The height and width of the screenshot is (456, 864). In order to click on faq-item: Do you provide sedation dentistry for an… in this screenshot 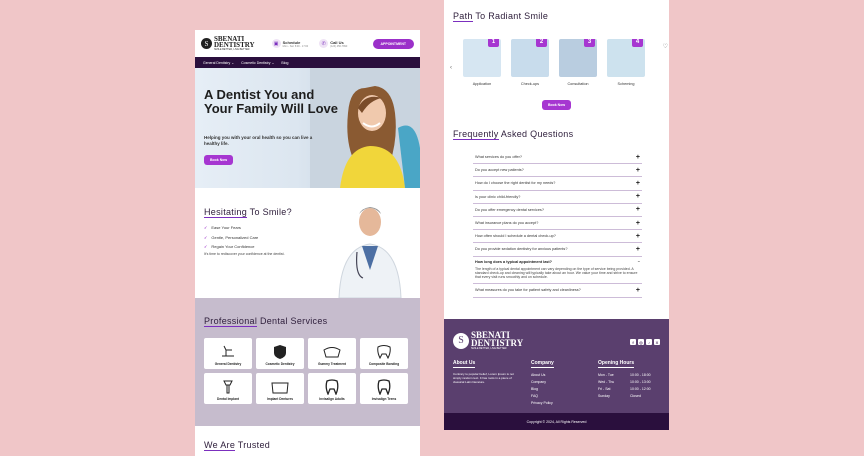, I will do `click(557, 250)`.